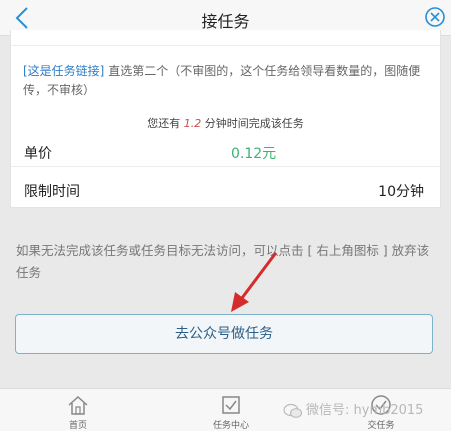 Image resolution: width=451 pixels, height=431 pixels. I want to click on price-value: 0.12元, so click(254, 154).